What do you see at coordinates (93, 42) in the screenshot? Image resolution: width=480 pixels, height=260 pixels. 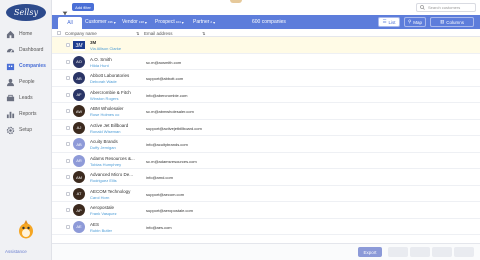 I see `company-name: 3M` at bounding box center [93, 42].